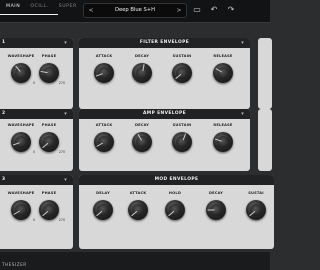 The width and height of the screenshot is (320, 270). I want to click on side-panel-top, so click(265, 73).